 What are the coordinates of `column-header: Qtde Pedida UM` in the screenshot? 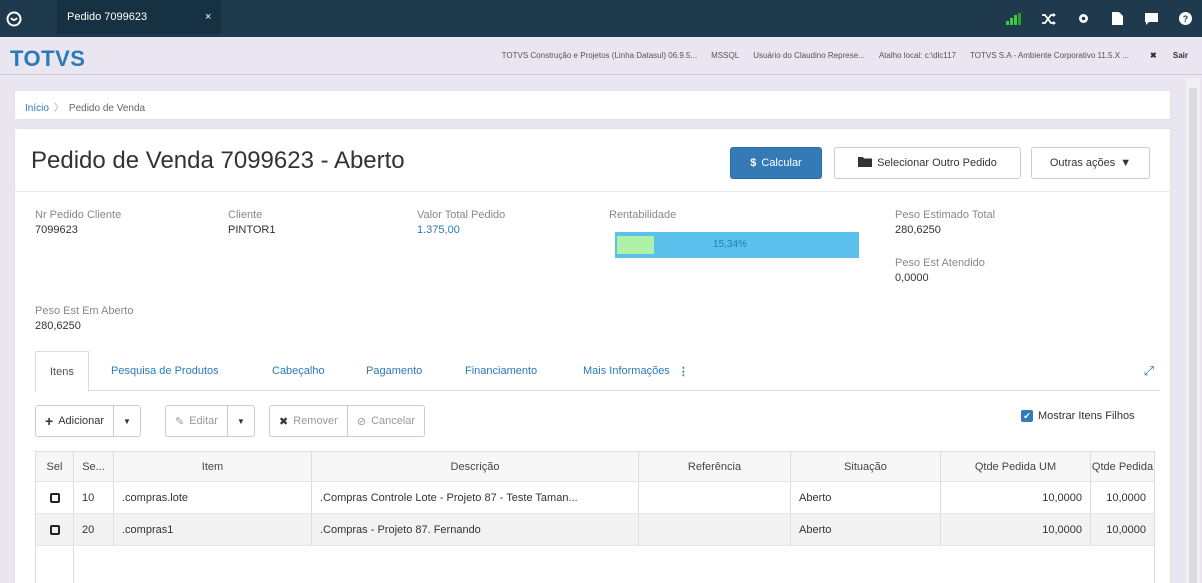 It's located at (1016, 466).